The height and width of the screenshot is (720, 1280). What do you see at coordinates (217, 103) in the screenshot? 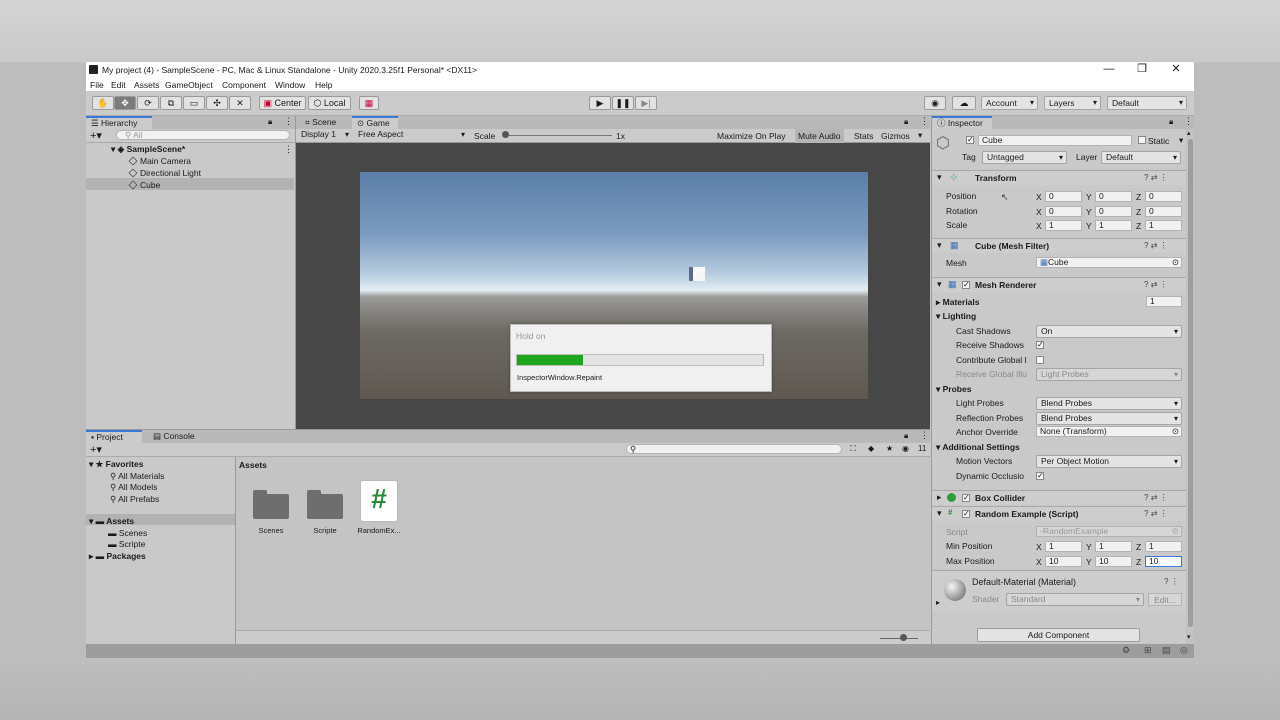
I see `transform-tool-button: ✣` at bounding box center [217, 103].